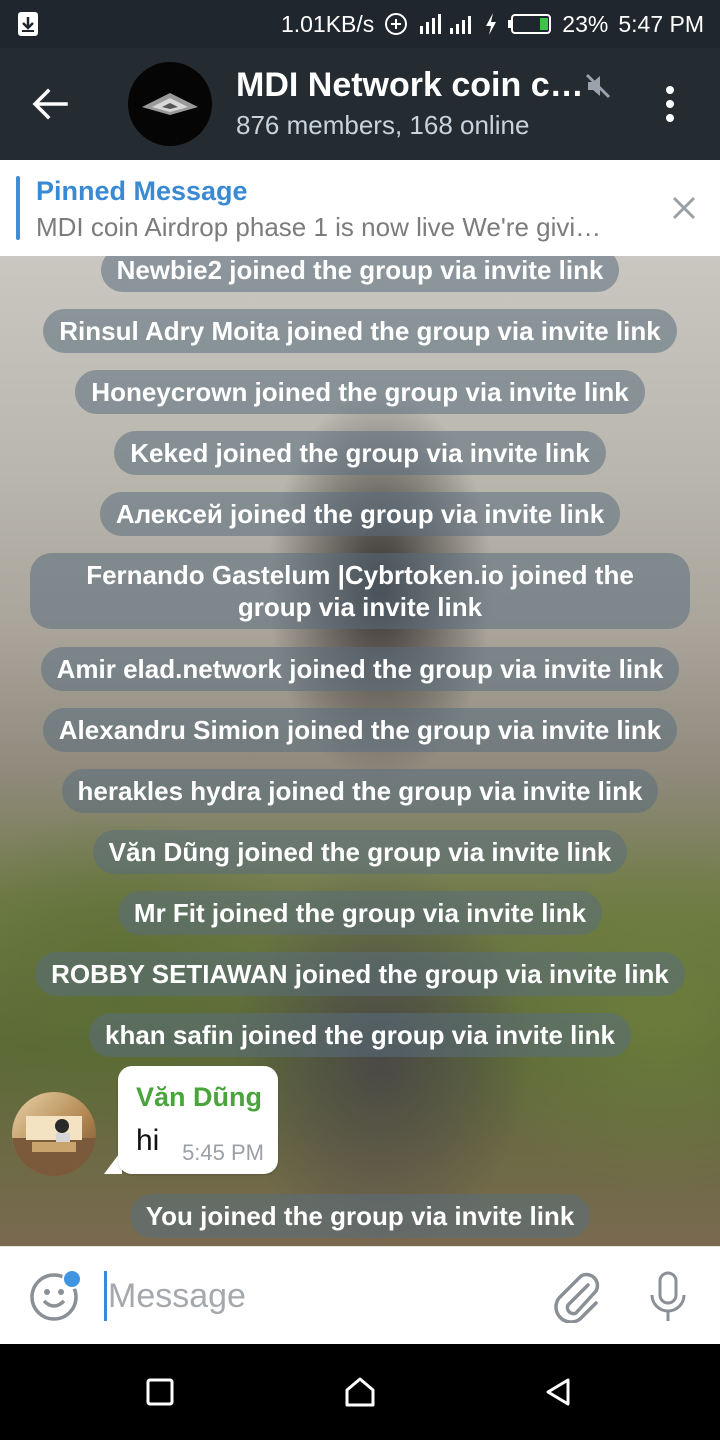  Describe the element at coordinates (198, 1120) in the screenshot. I see `message-bubble: Văn Dũng hi 5:45 PM` at that location.